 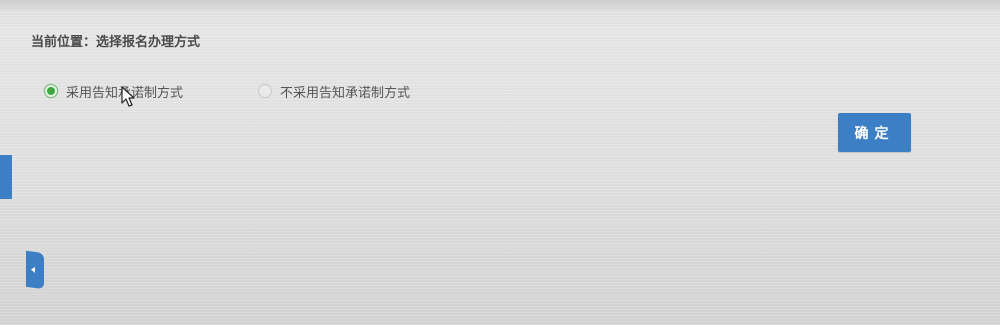 What do you see at coordinates (345, 93) in the screenshot?
I see `radio-label: 不采用告知承诺制方式` at bounding box center [345, 93].